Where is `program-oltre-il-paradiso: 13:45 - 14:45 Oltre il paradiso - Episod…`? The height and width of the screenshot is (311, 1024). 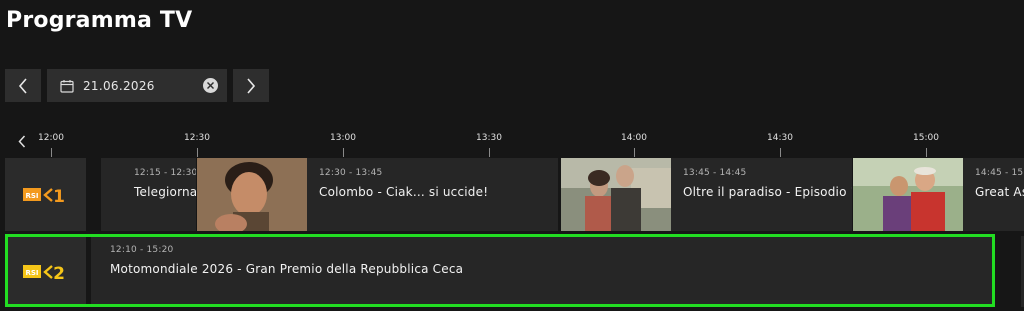 program-oltre-il-paradiso: 13:45 - 14:45 Oltre il paradiso - Episod… is located at coordinates (706, 194).